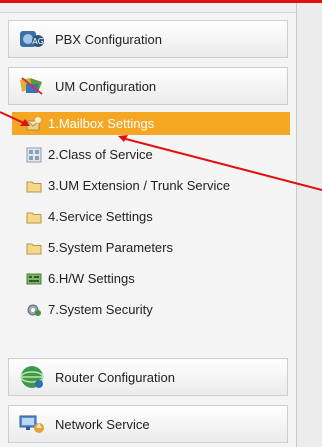 This screenshot has height=447, width=322. Describe the element at coordinates (32, 377) in the screenshot. I see `router-icon` at that location.